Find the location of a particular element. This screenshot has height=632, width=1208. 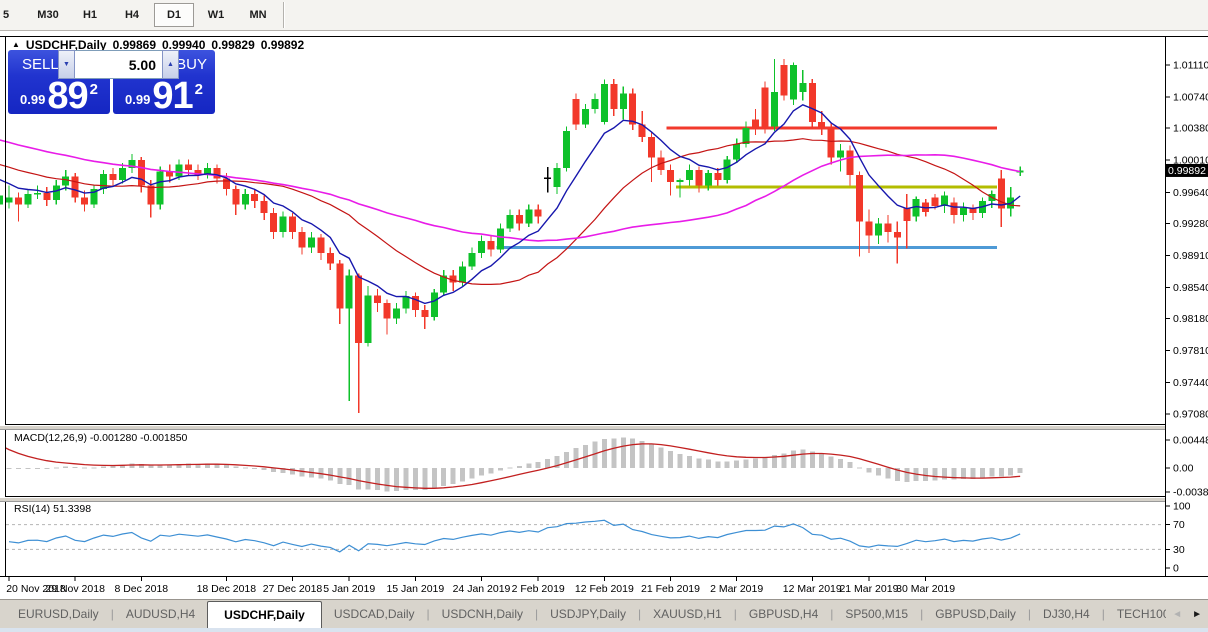

chart-tab-tech100-h1: TECH100,H1 is located at coordinates (1135, 614).